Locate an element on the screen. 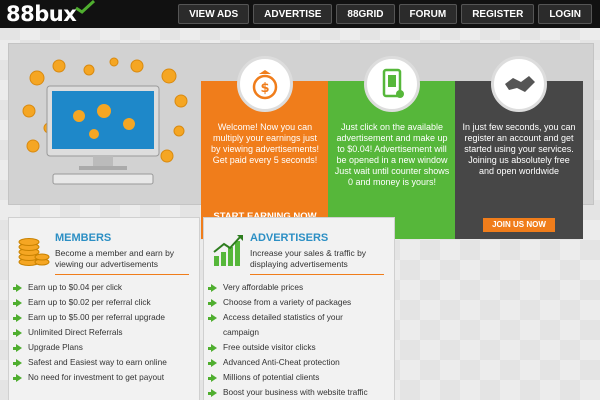 The height and width of the screenshot is (400, 600). list-item: Choose from a variety of packages is located at coordinates (301, 302).